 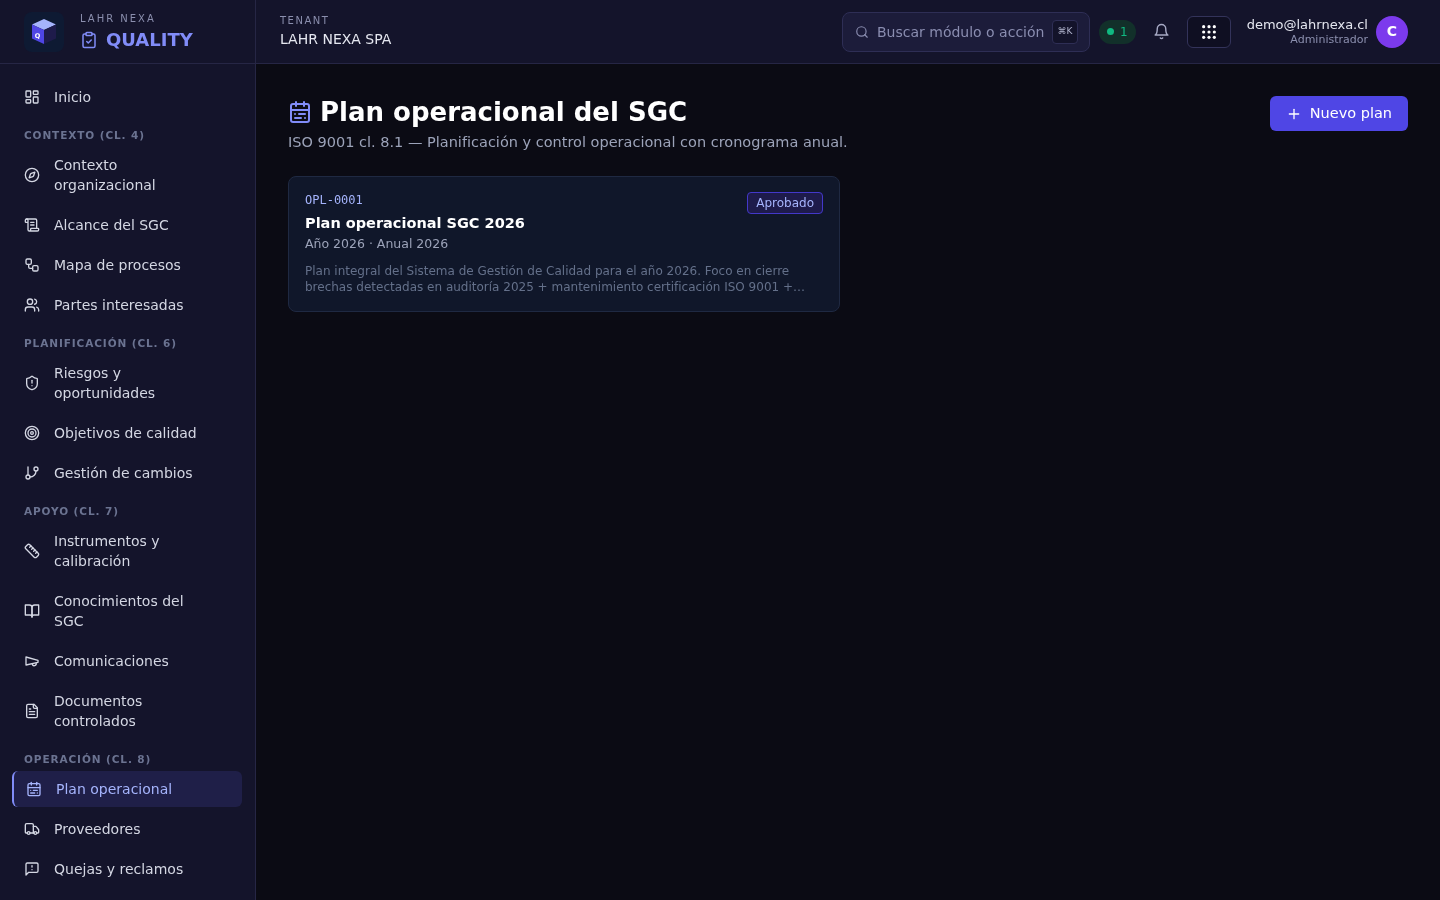 What do you see at coordinates (127, 433) in the screenshot?
I see `sidebar-item: Objetivos de calidad` at bounding box center [127, 433].